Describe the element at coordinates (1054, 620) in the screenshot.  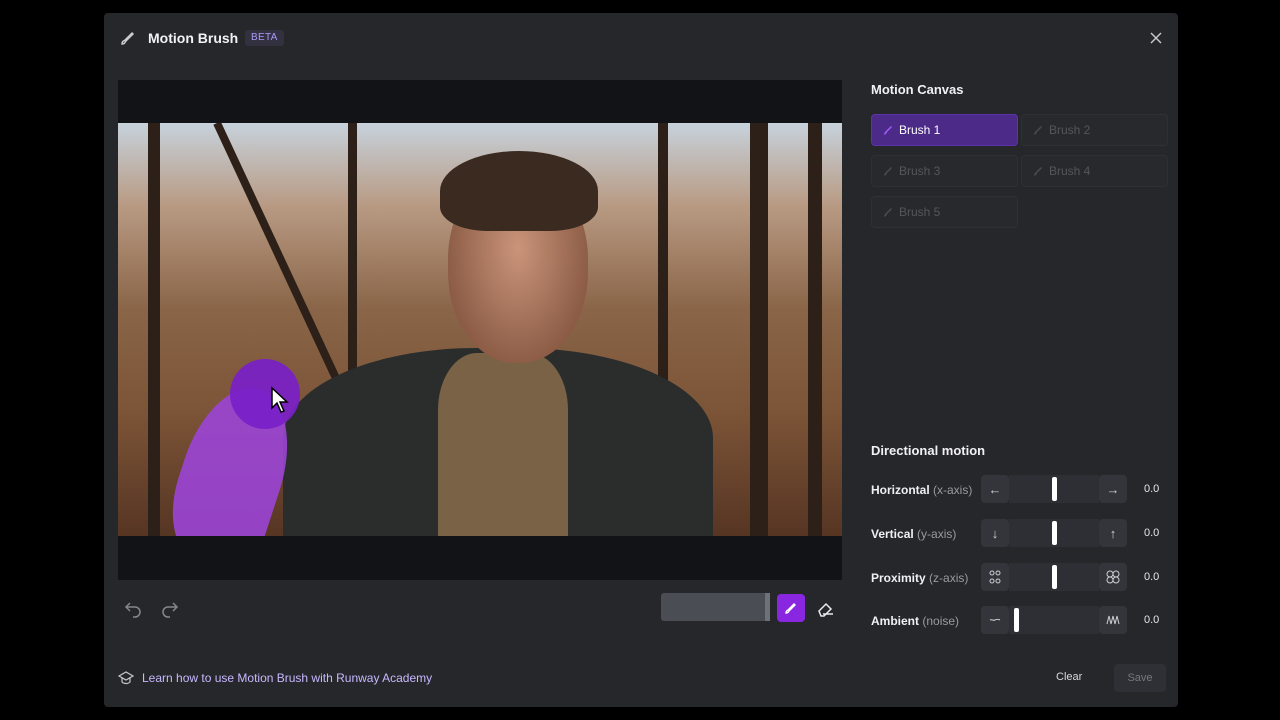
I see `ambient-slider` at that location.